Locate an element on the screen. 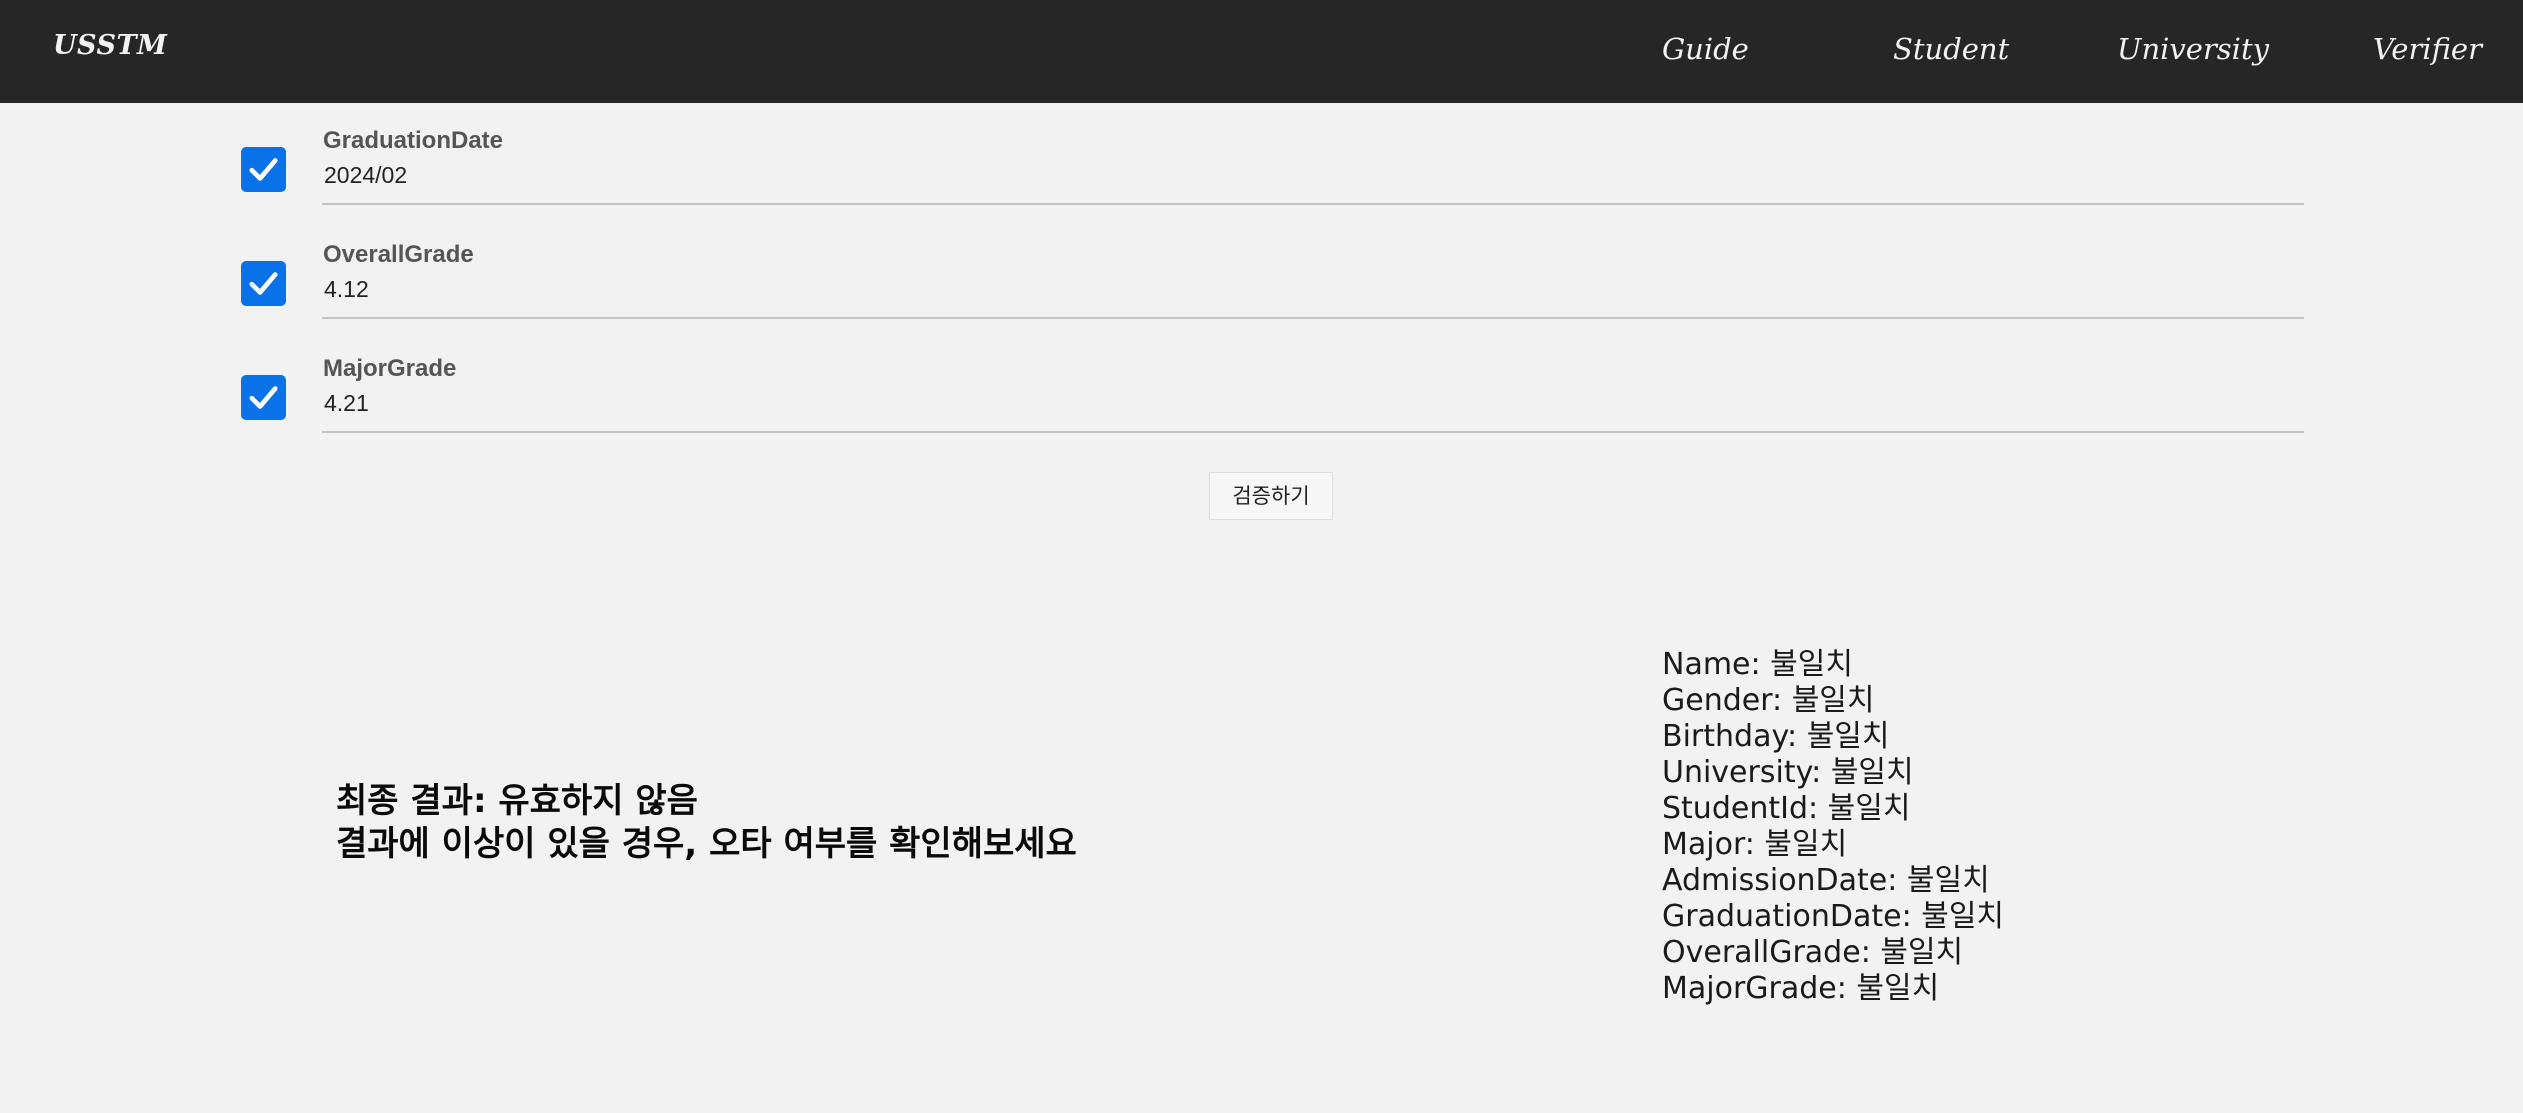 The height and width of the screenshot is (1113, 2523). field-value: 4.12 is located at coordinates (346, 289).